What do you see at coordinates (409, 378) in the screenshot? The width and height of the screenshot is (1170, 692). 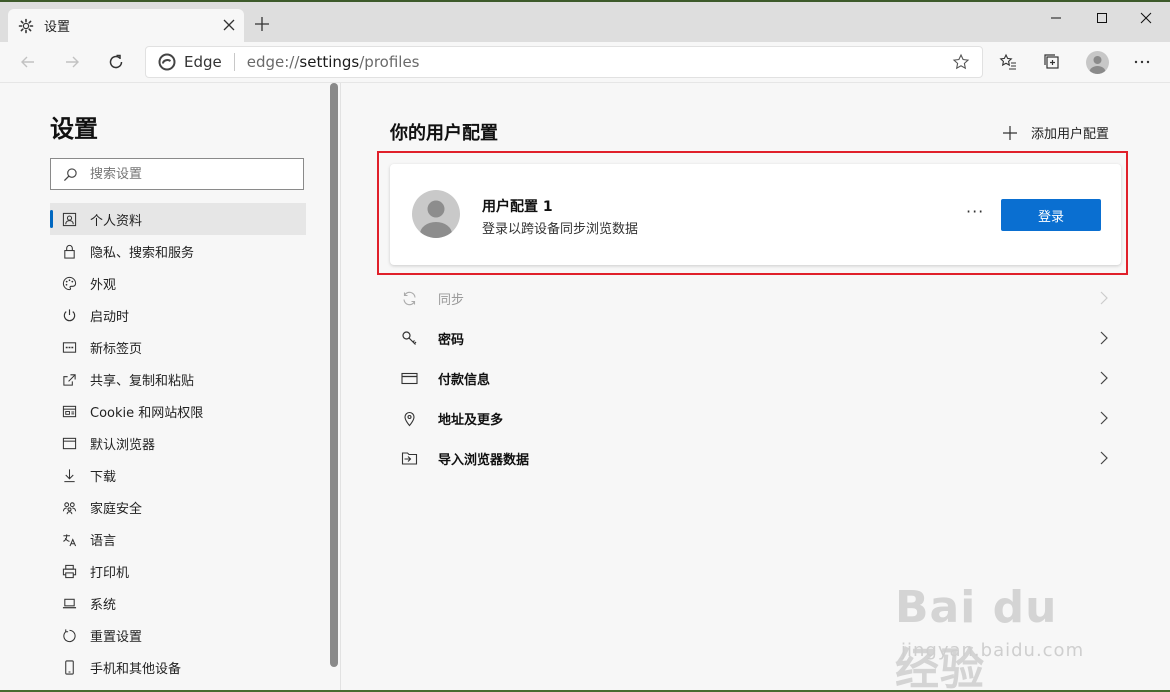 I see `card-icon` at bounding box center [409, 378].